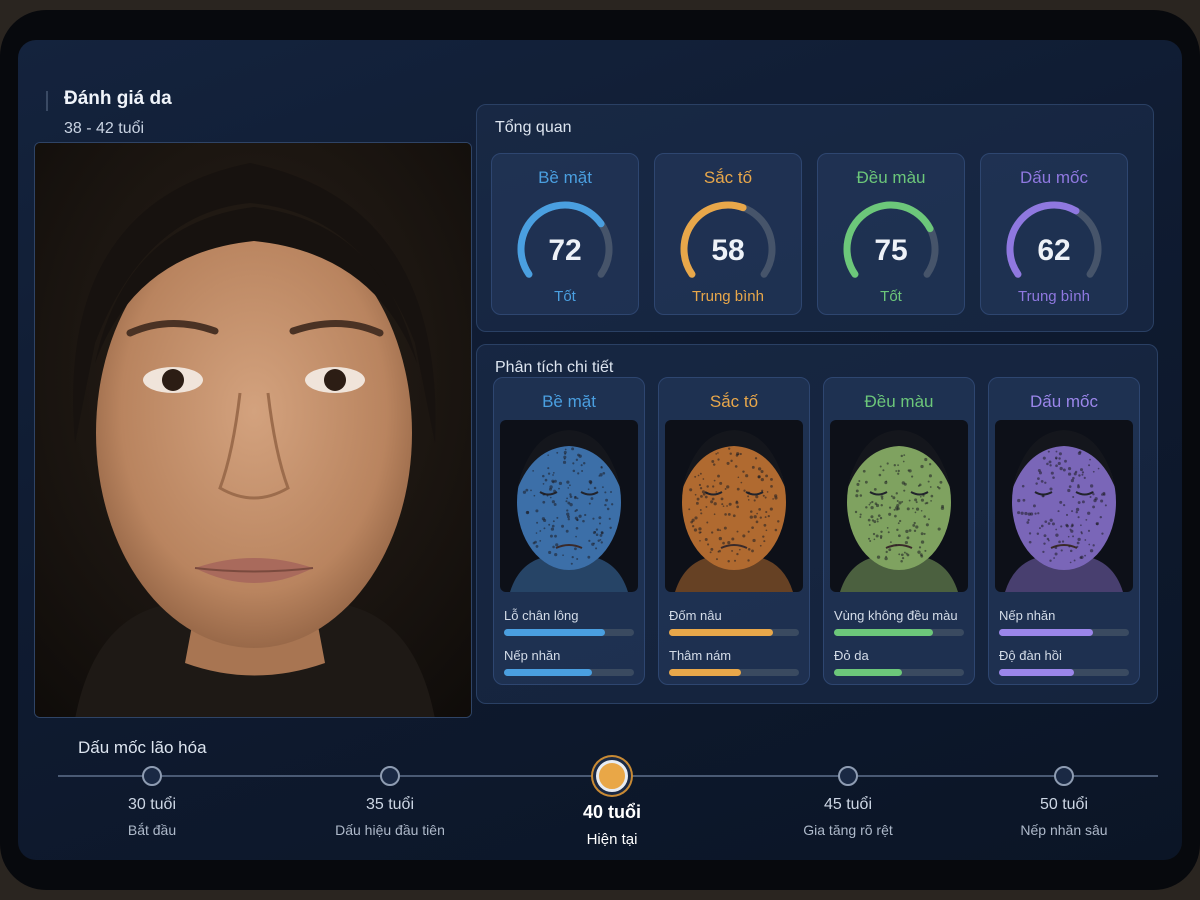 This screenshot has height=900, width=1200. I want to click on metric-row: Thâm nám, so click(734, 662).